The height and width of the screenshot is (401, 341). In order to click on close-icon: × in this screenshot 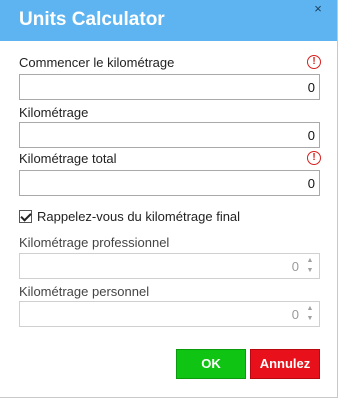, I will do `click(318, 9)`.